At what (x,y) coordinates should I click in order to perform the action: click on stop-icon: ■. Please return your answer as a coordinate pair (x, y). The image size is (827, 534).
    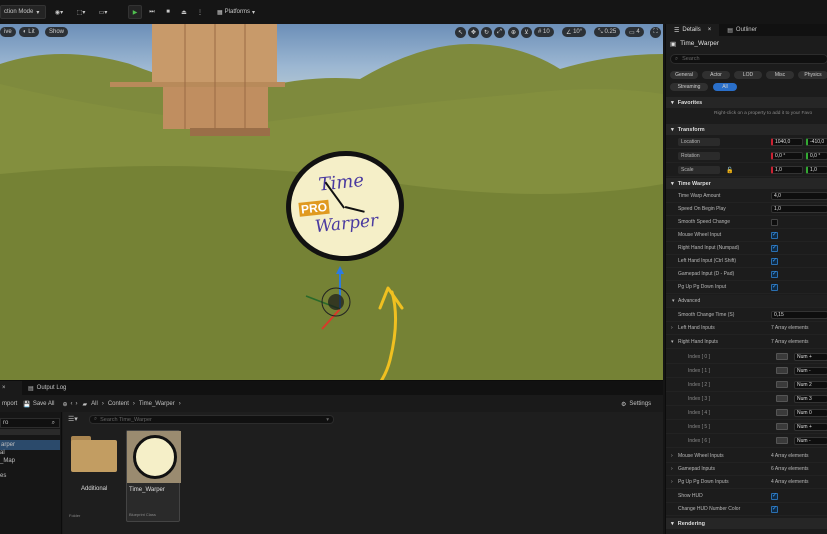
    Looking at the image, I should click on (168, 12).